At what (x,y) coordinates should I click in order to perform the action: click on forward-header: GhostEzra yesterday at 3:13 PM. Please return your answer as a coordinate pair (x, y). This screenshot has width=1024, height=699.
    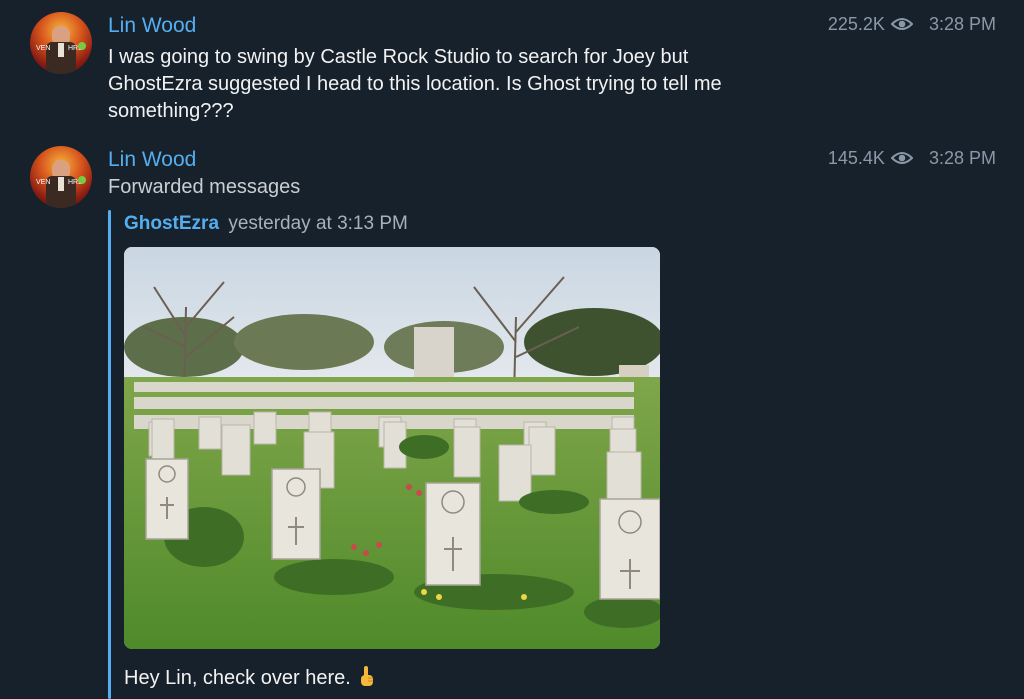
    Looking at the image, I should click on (266, 224).